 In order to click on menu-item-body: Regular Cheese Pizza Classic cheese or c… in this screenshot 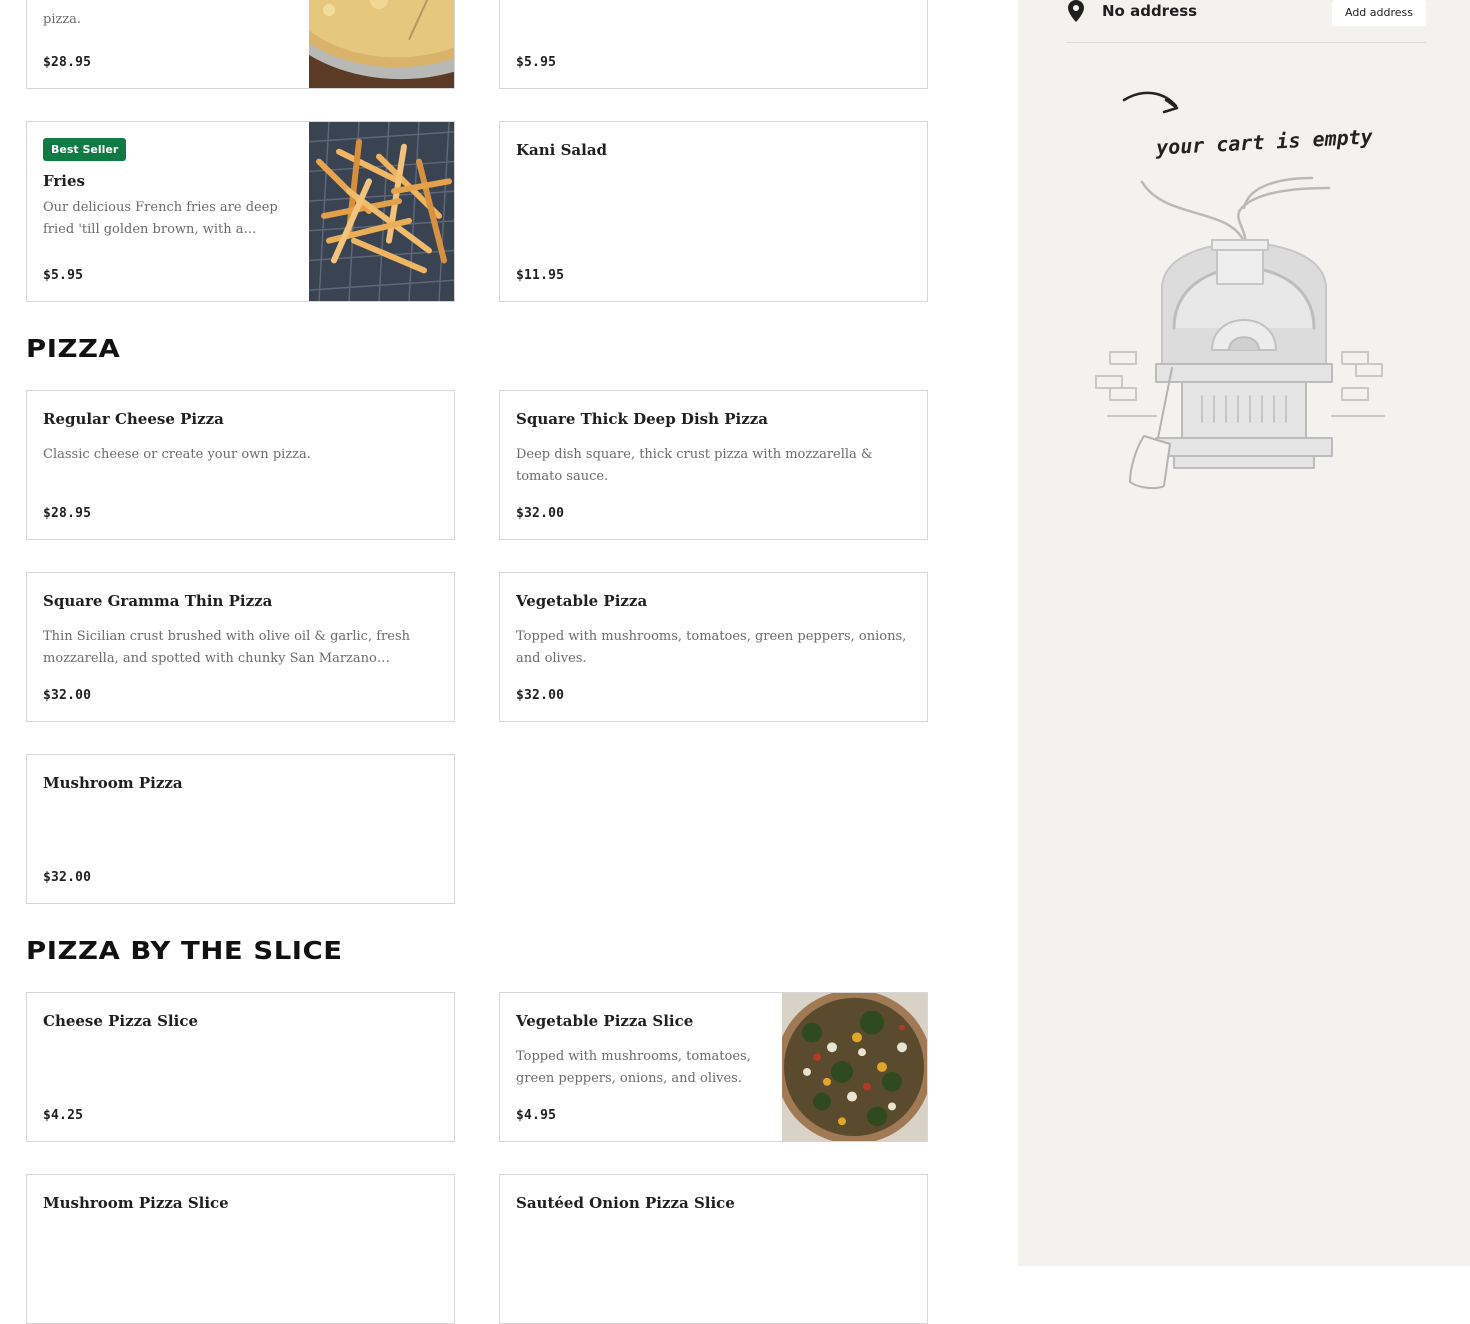, I will do `click(240, 465)`.